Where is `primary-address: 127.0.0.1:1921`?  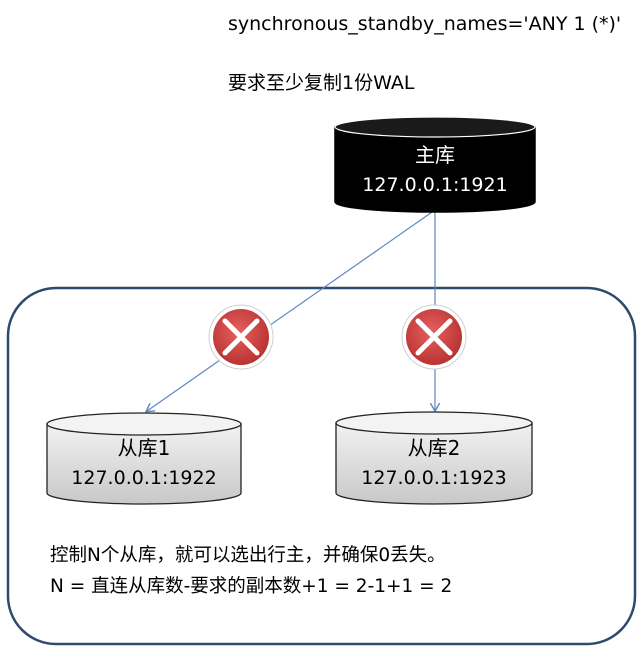 primary-address: 127.0.0.1:1921 is located at coordinates (434, 185).